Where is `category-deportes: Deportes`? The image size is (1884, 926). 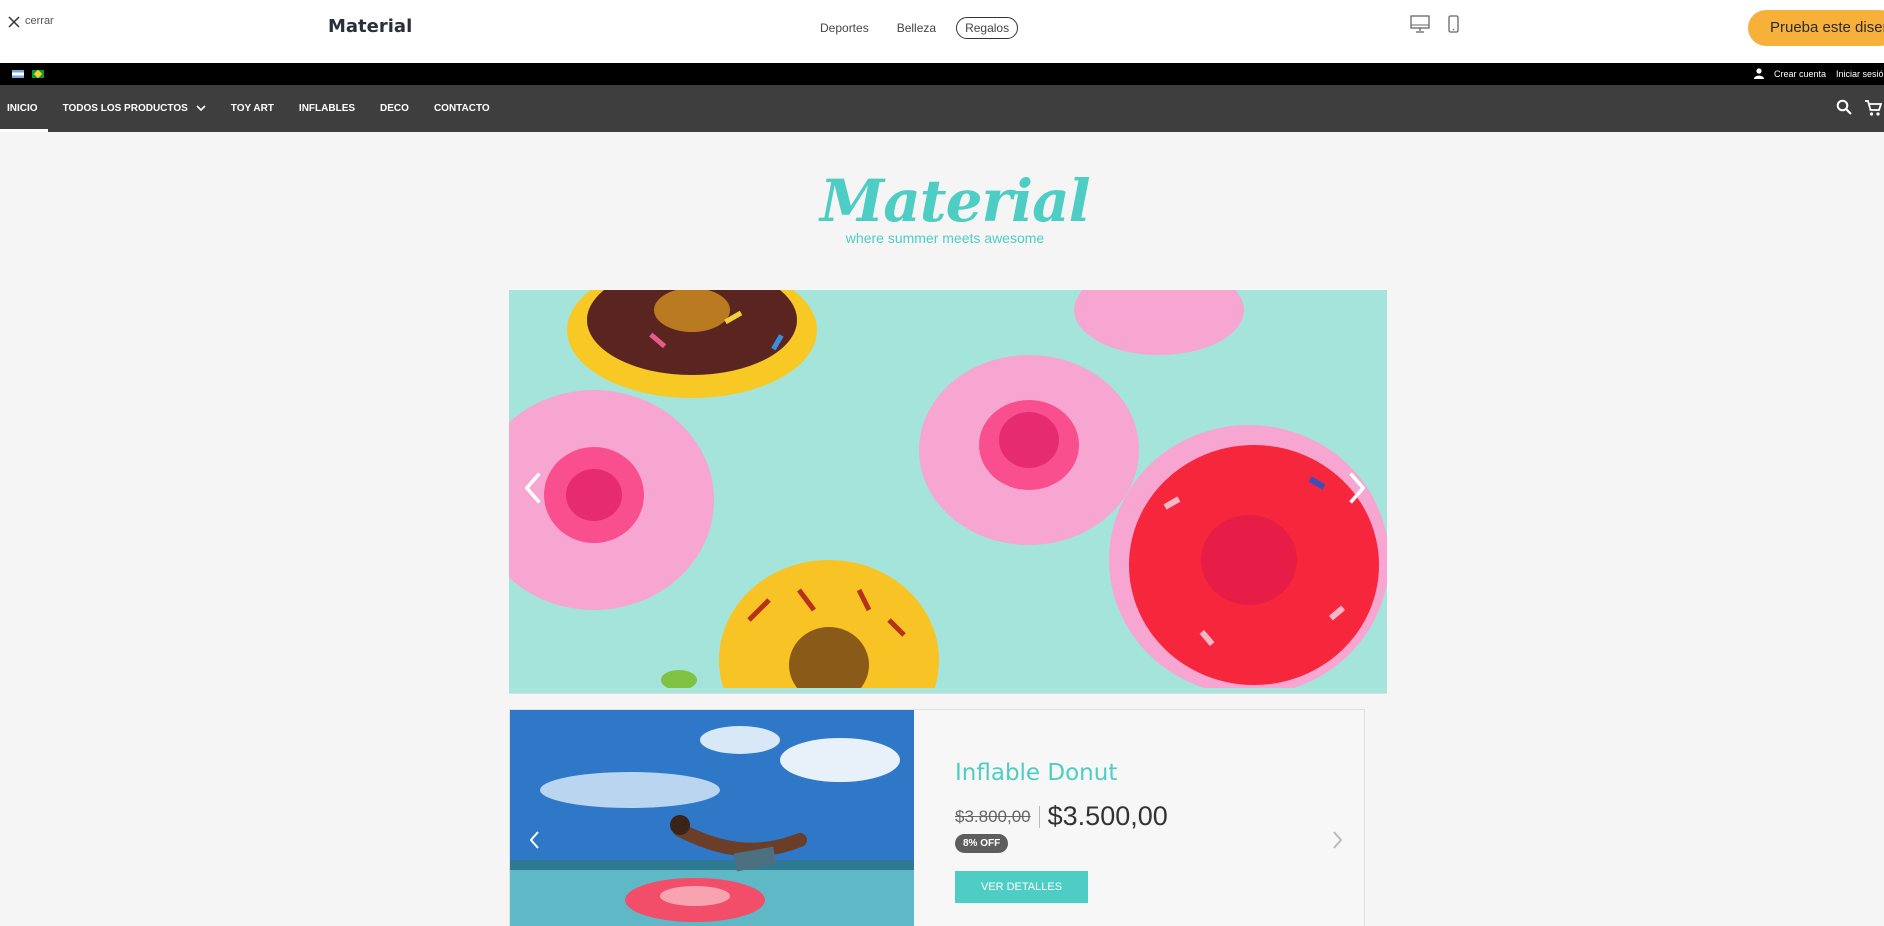
category-deportes: Deportes is located at coordinates (844, 28).